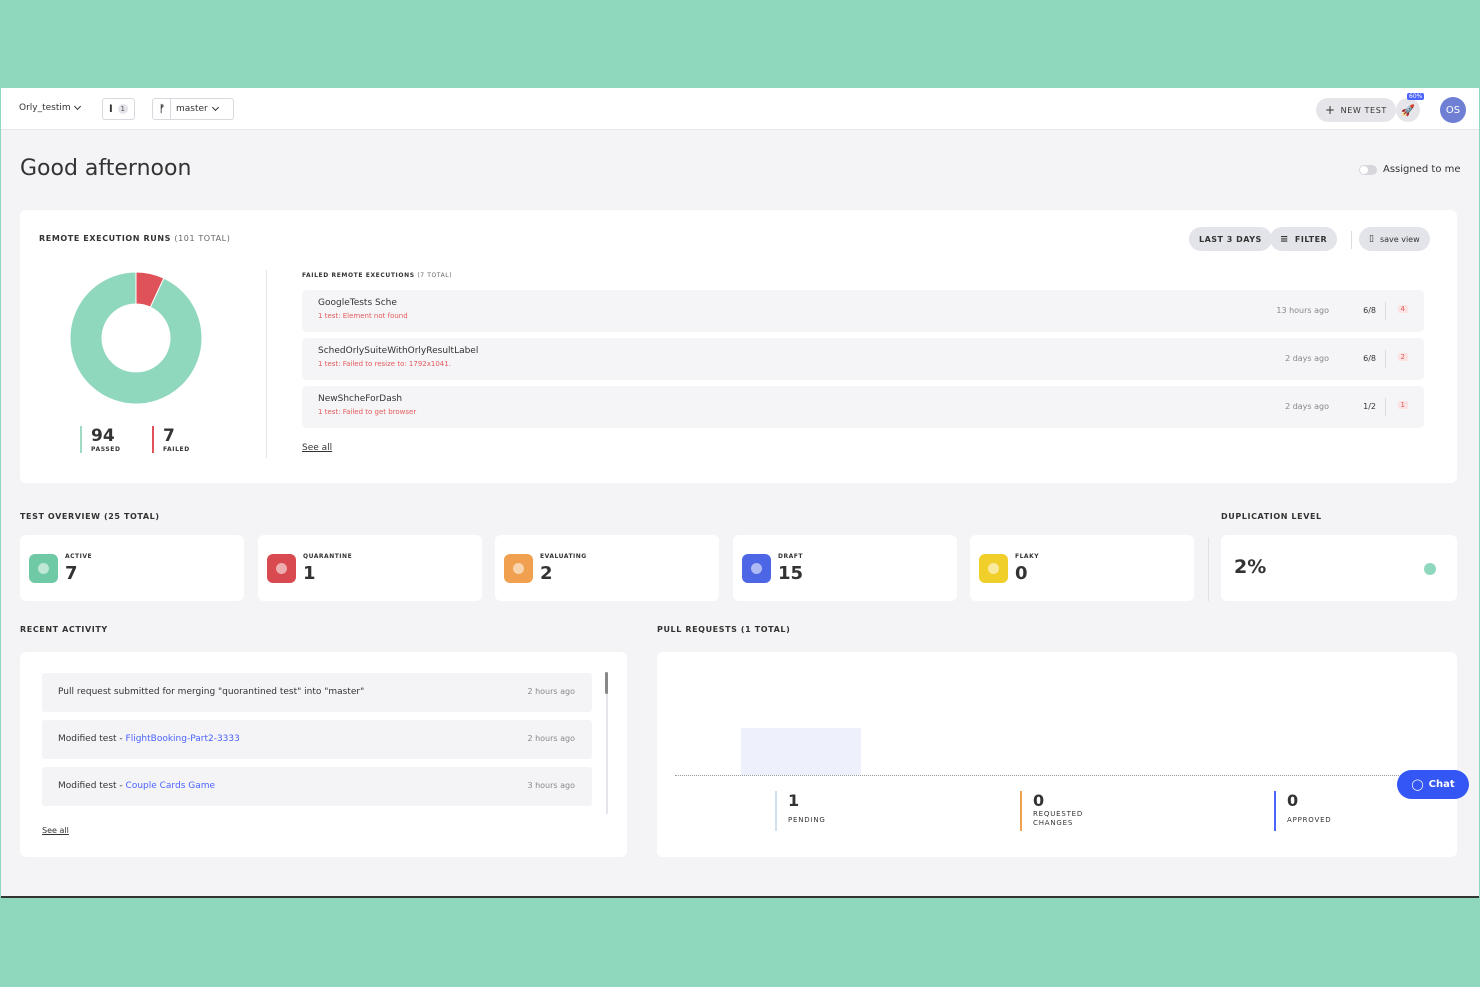  I want to click on execution-ratio: 1/2, so click(1369, 406).